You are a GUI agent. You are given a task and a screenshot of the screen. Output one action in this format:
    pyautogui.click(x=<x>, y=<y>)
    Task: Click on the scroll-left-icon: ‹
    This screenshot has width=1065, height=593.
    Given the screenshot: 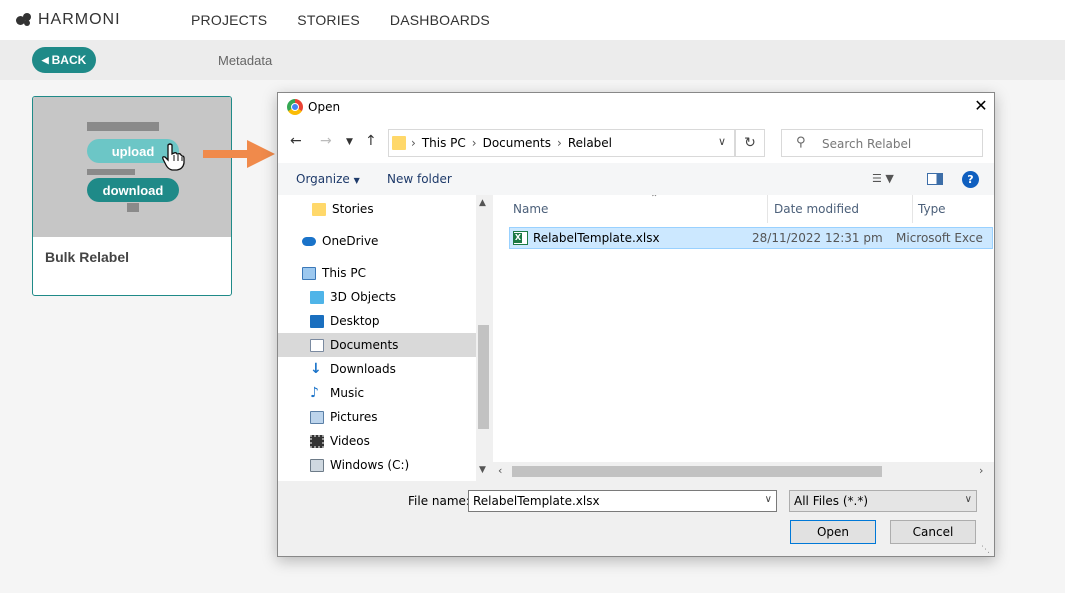 What is the action you would take?
    pyautogui.click(x=500, y=470)
    